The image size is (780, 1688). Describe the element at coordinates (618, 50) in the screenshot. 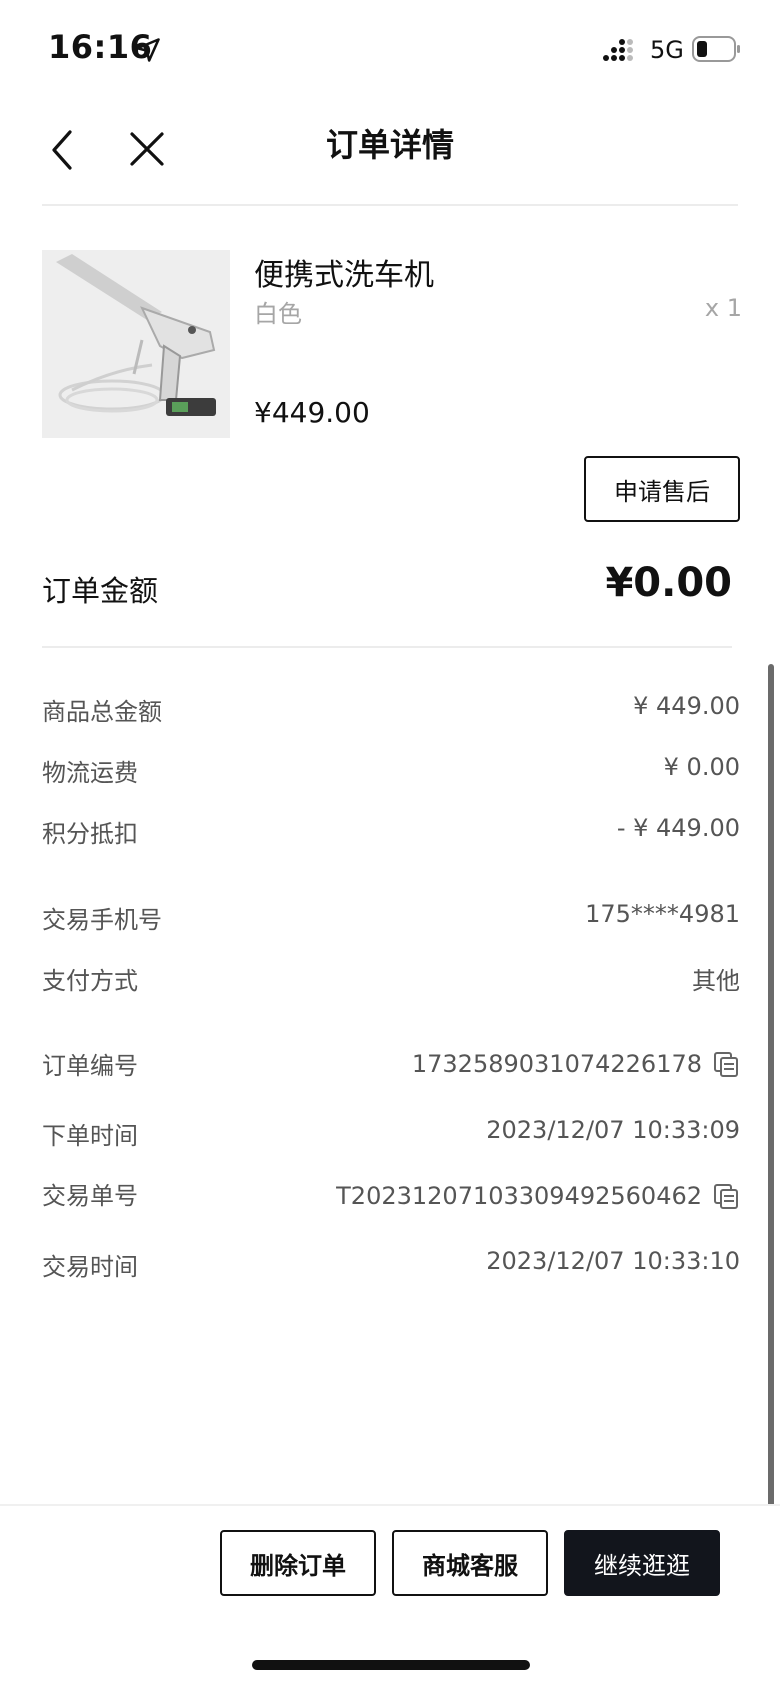

I see `signal-icon` at that location.